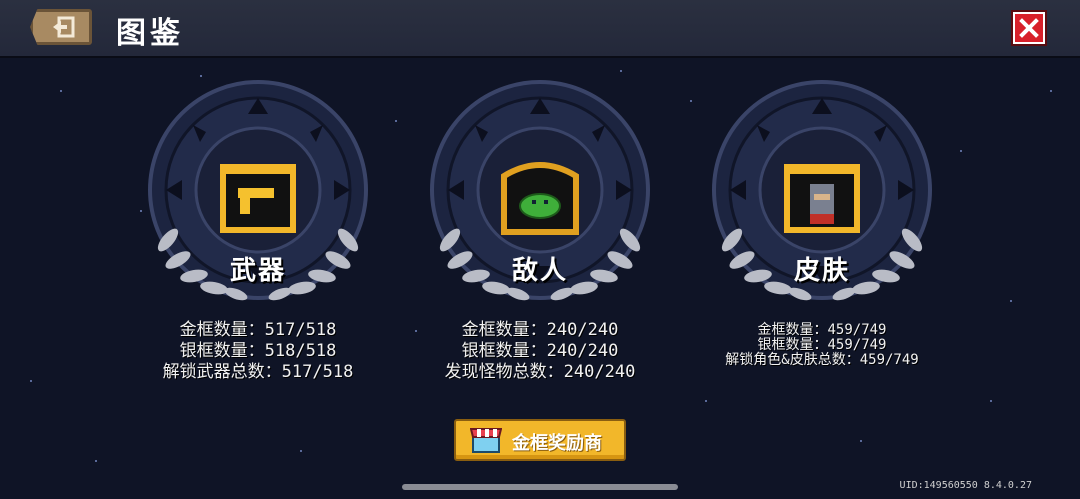 The width and height of the screenshot is (1080, 499). Describe the element at coordinates (257, 271) in the screenshot. I see `card-label: 武器` at that location.